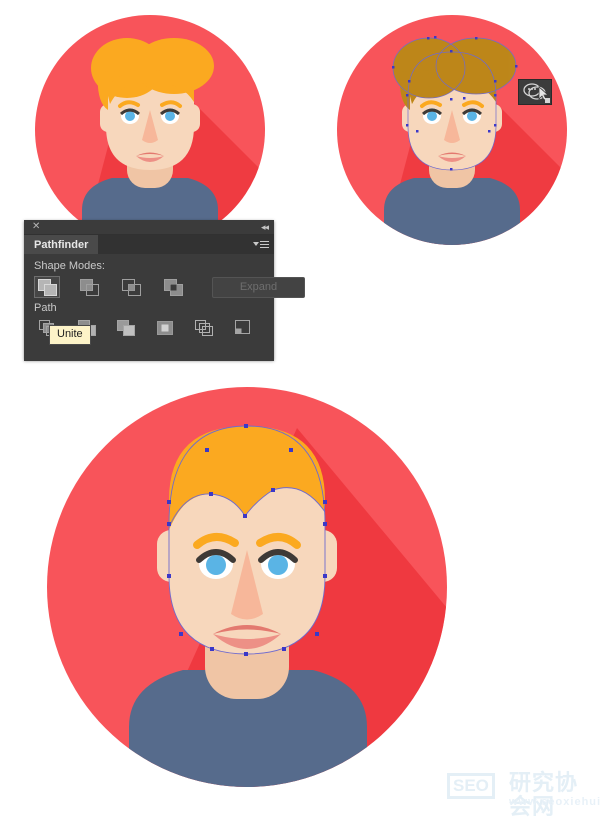 Image resolution: width=600 pixels, height=820 pixels. I want to click on panel-tab-row: Pathfinder, so click(149, 244).